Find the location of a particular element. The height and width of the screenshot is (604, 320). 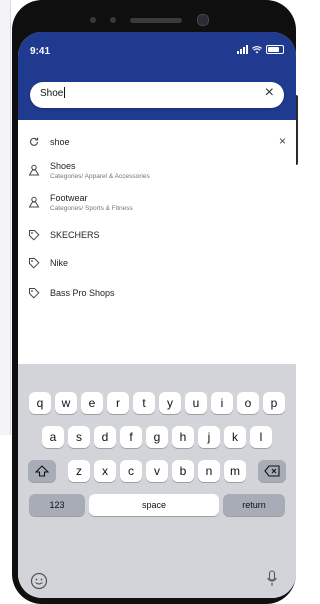

key-l: l is located at coordinates (261, 437).